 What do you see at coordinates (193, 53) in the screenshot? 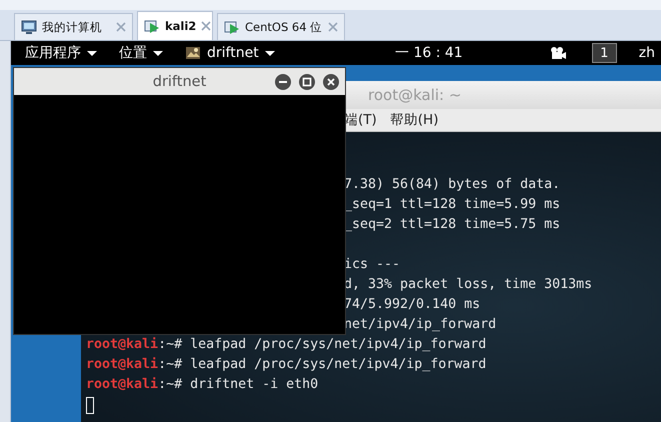
I see `picture-icon` at bounding box center [193, 53].